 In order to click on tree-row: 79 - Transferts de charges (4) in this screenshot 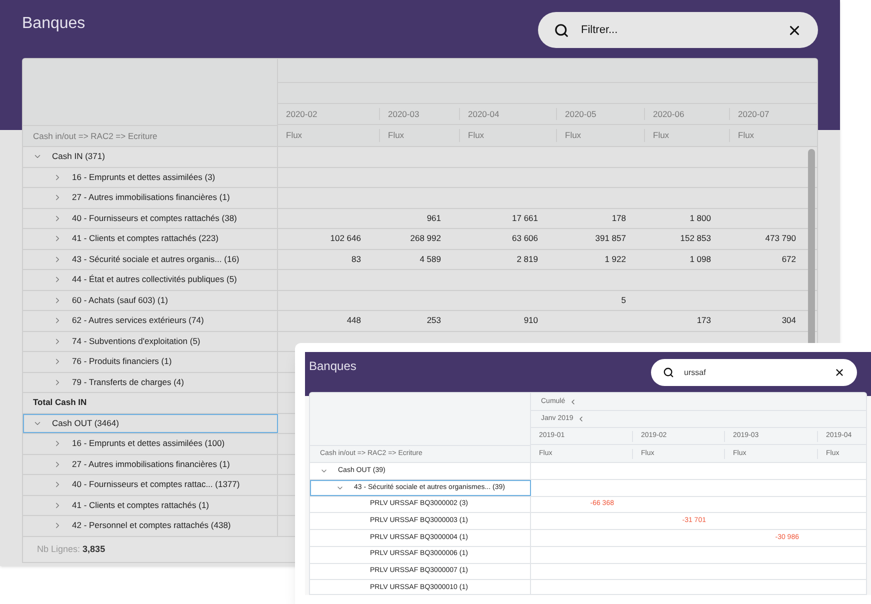, I will do `click(150, 382)`.